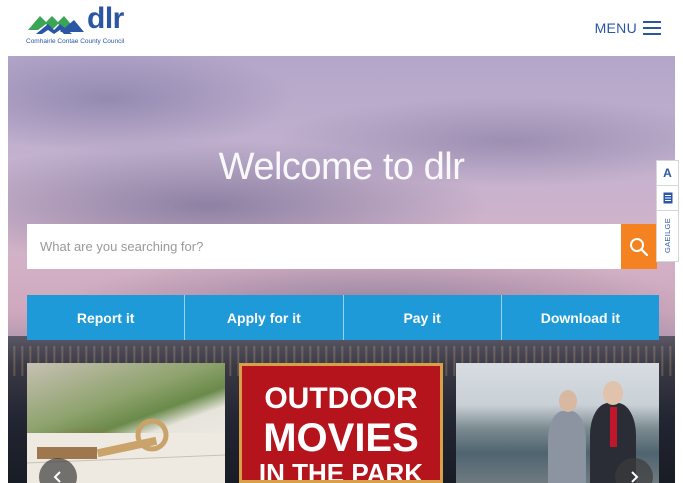 This screenshot has width=683, height=483. I want to click on hamburger-icon, so click(652, 28).